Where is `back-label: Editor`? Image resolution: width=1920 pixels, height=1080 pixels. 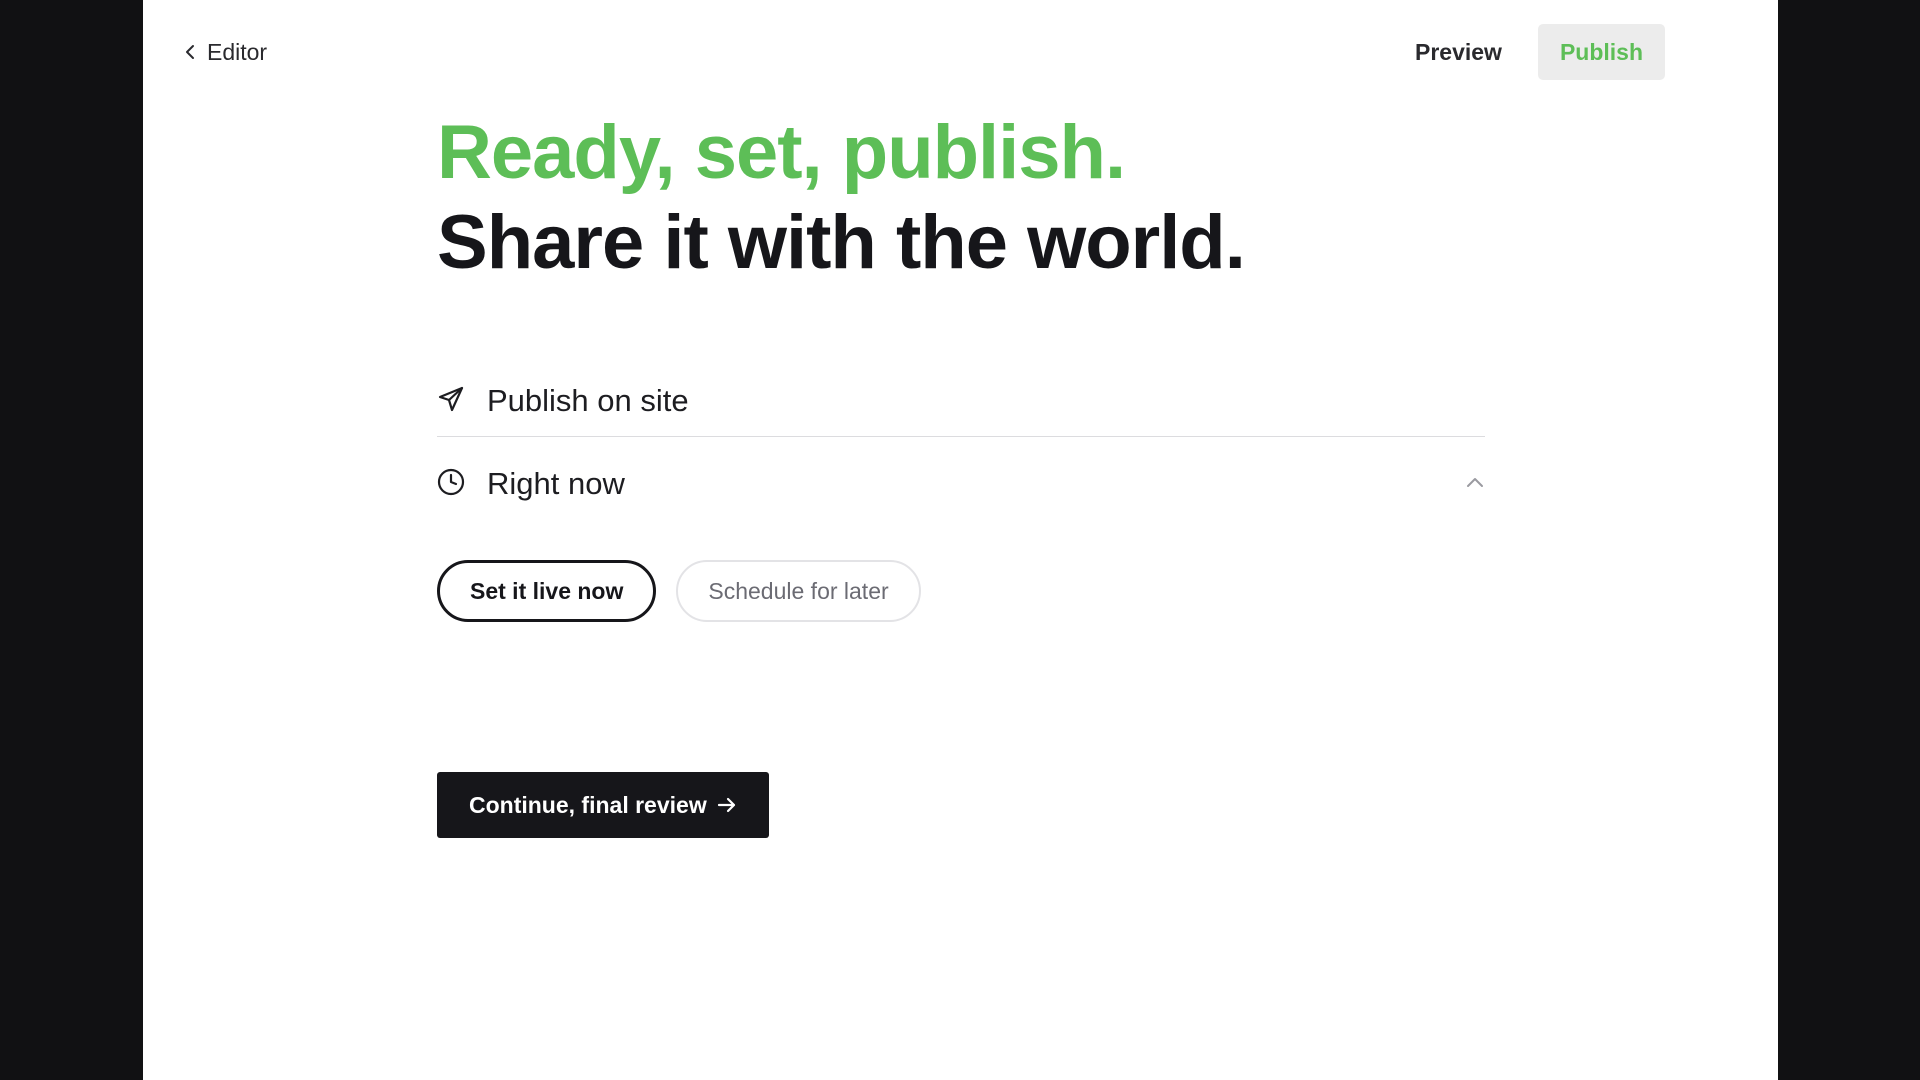 back-label: Editor is located at coordinates (237, 51).